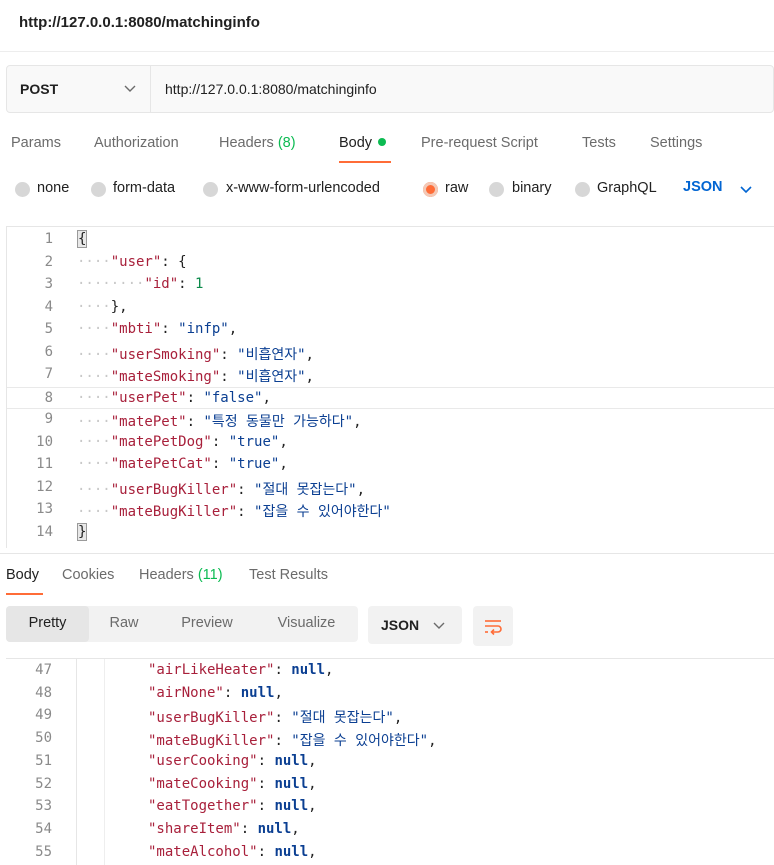 Image resolution: width=774 pixels, height=865 pixels. I want to click on tab-tests: Tests, so click(599, 143).